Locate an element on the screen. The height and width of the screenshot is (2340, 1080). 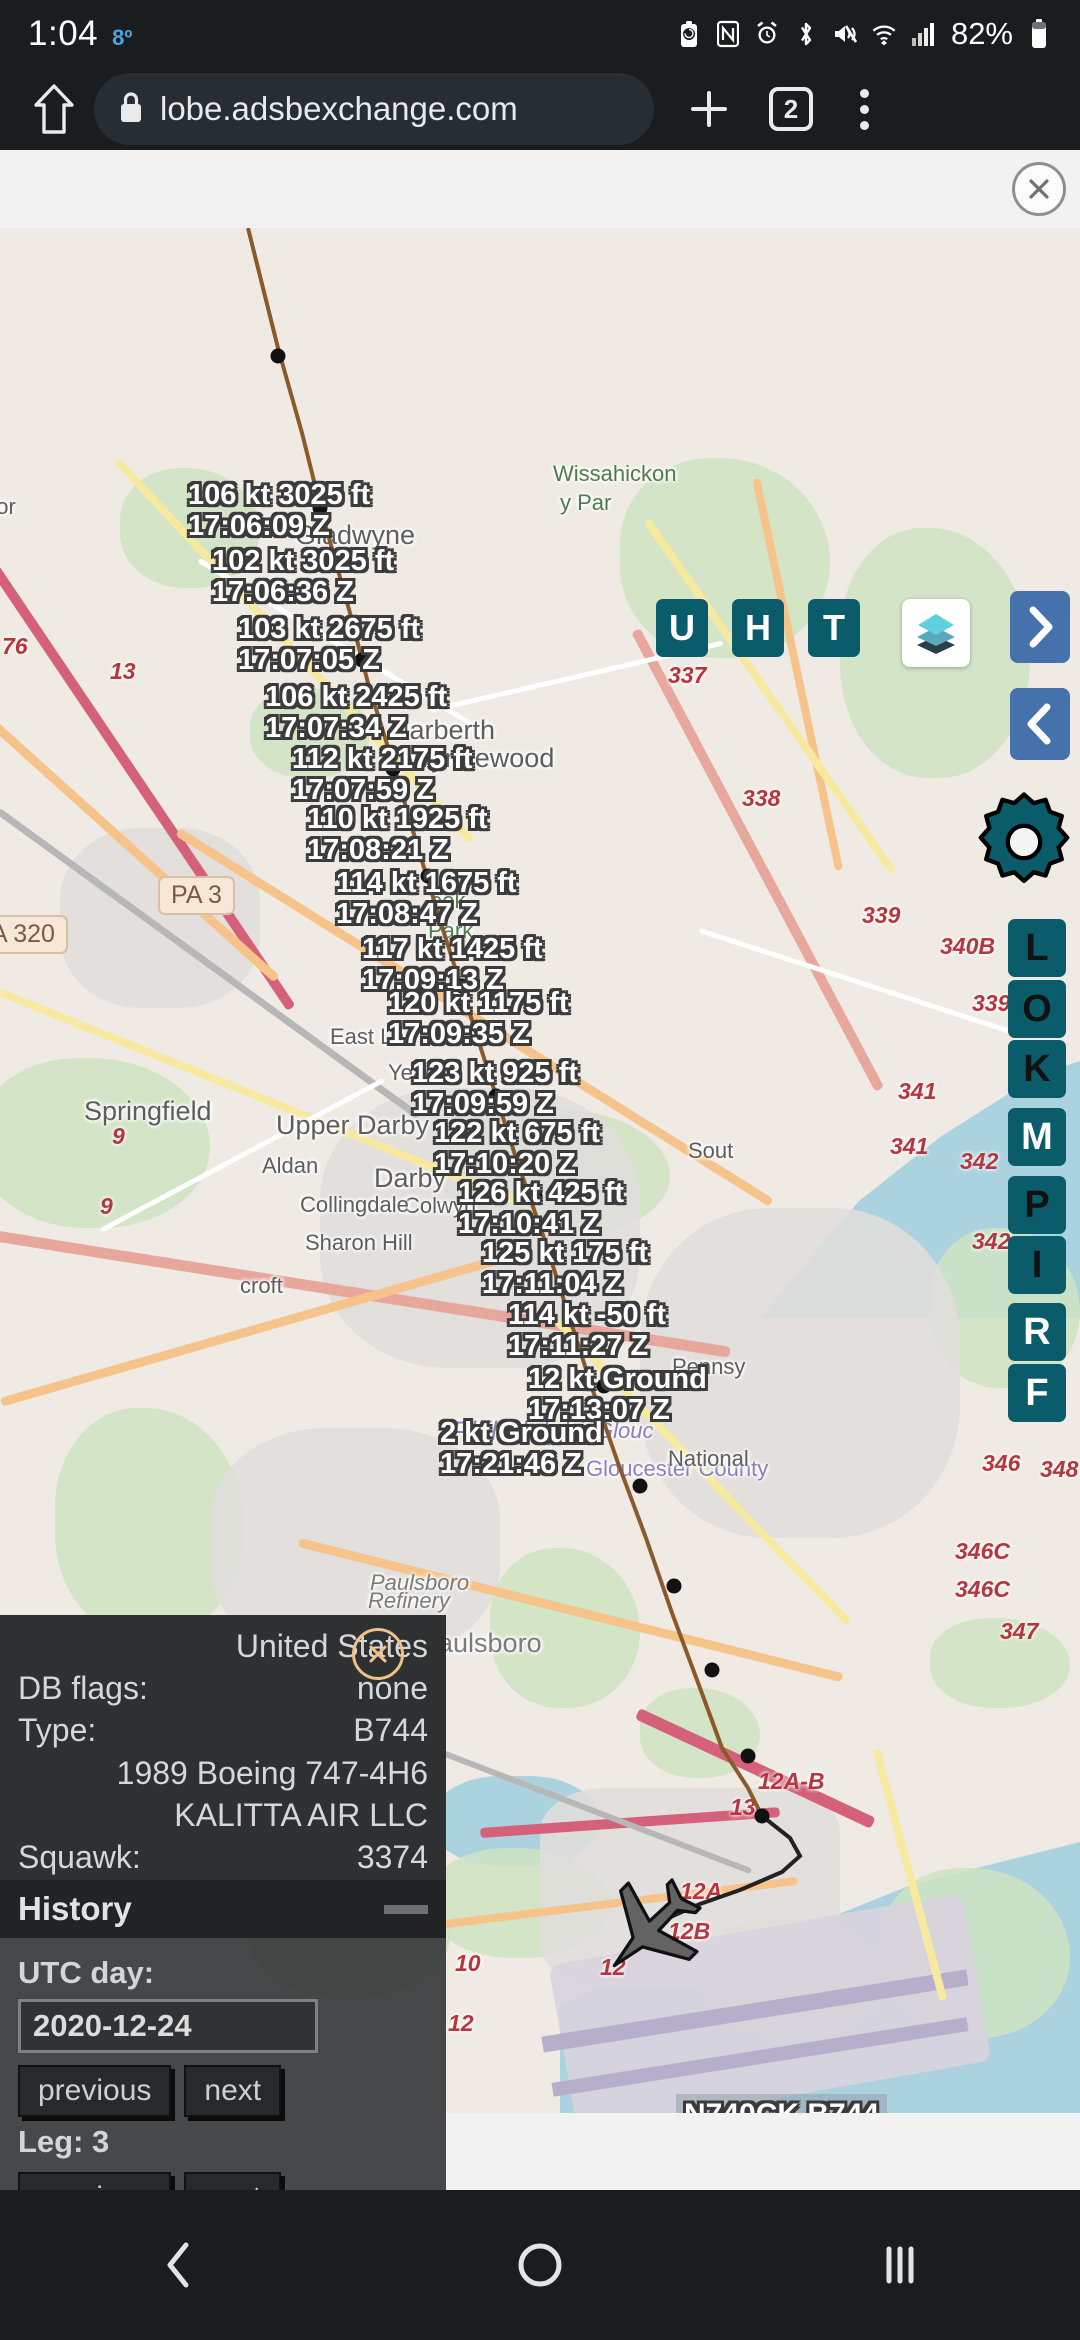
info-type-value: B744 is located at coordinates (390, 1730).